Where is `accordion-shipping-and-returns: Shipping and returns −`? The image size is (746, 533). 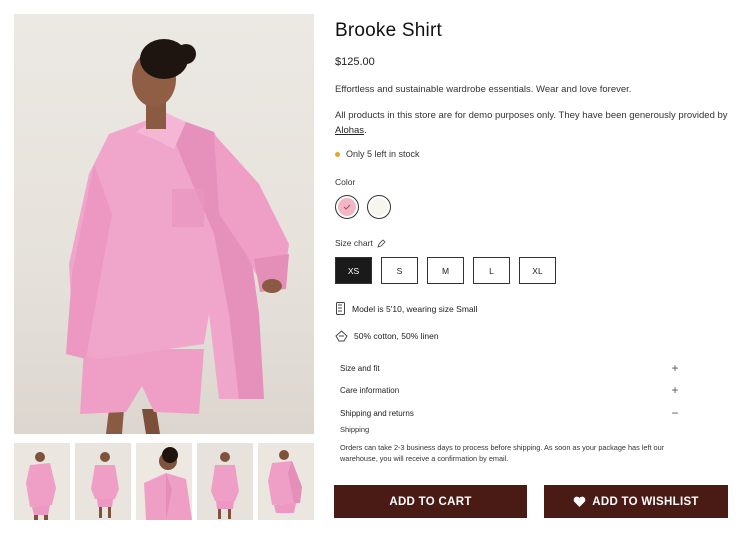 accordion-shipping-and-returns: Shipping and returns − is located at coordinates (510, 413).